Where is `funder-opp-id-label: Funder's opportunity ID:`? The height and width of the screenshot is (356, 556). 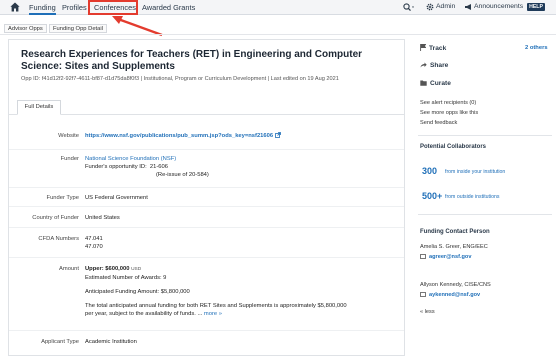
funder-opp-id-label: Funder's opportunity ID: is located at coordinates (116, 167).